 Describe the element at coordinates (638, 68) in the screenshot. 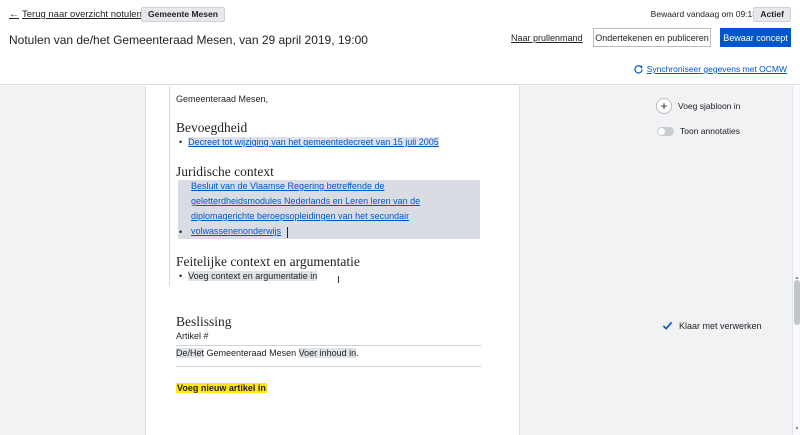

I see `sync-icon` at that location.